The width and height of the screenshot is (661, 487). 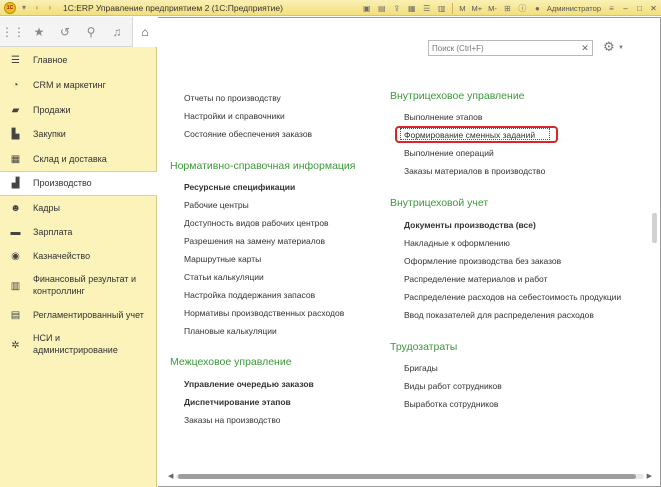 I want to click on sidebar-item-warehouse: ▦ Склад и доставка, so click(x=78, y=159).